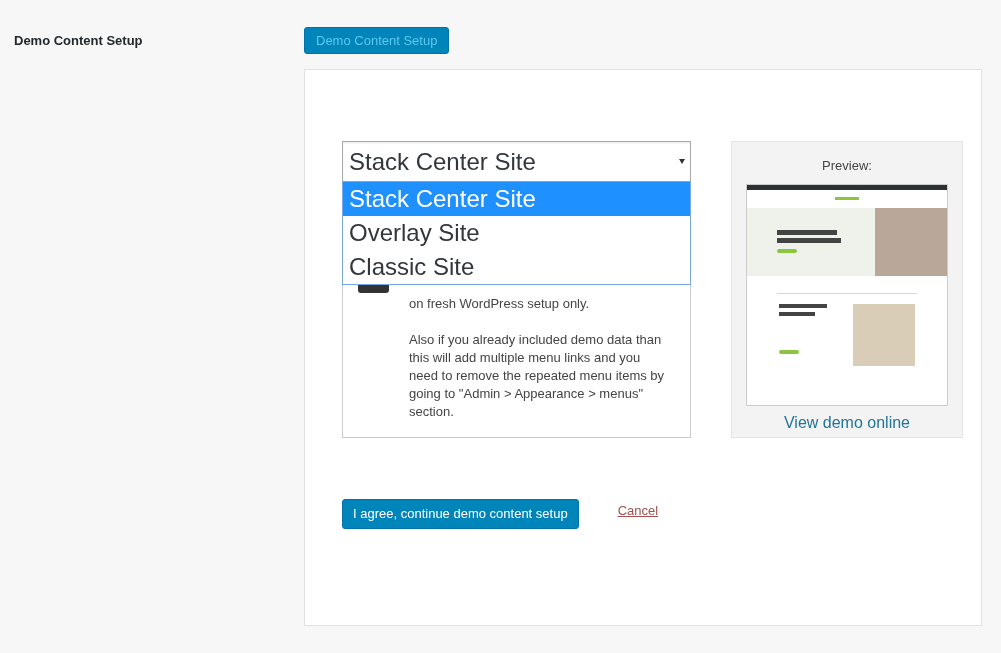 The width and height of the screenshot is (1001, 653). What do you see at coordinates (516, 199) in the screenshot?
I see `dropdown-option: Stack Center Site` at bounding box center [516, 199].